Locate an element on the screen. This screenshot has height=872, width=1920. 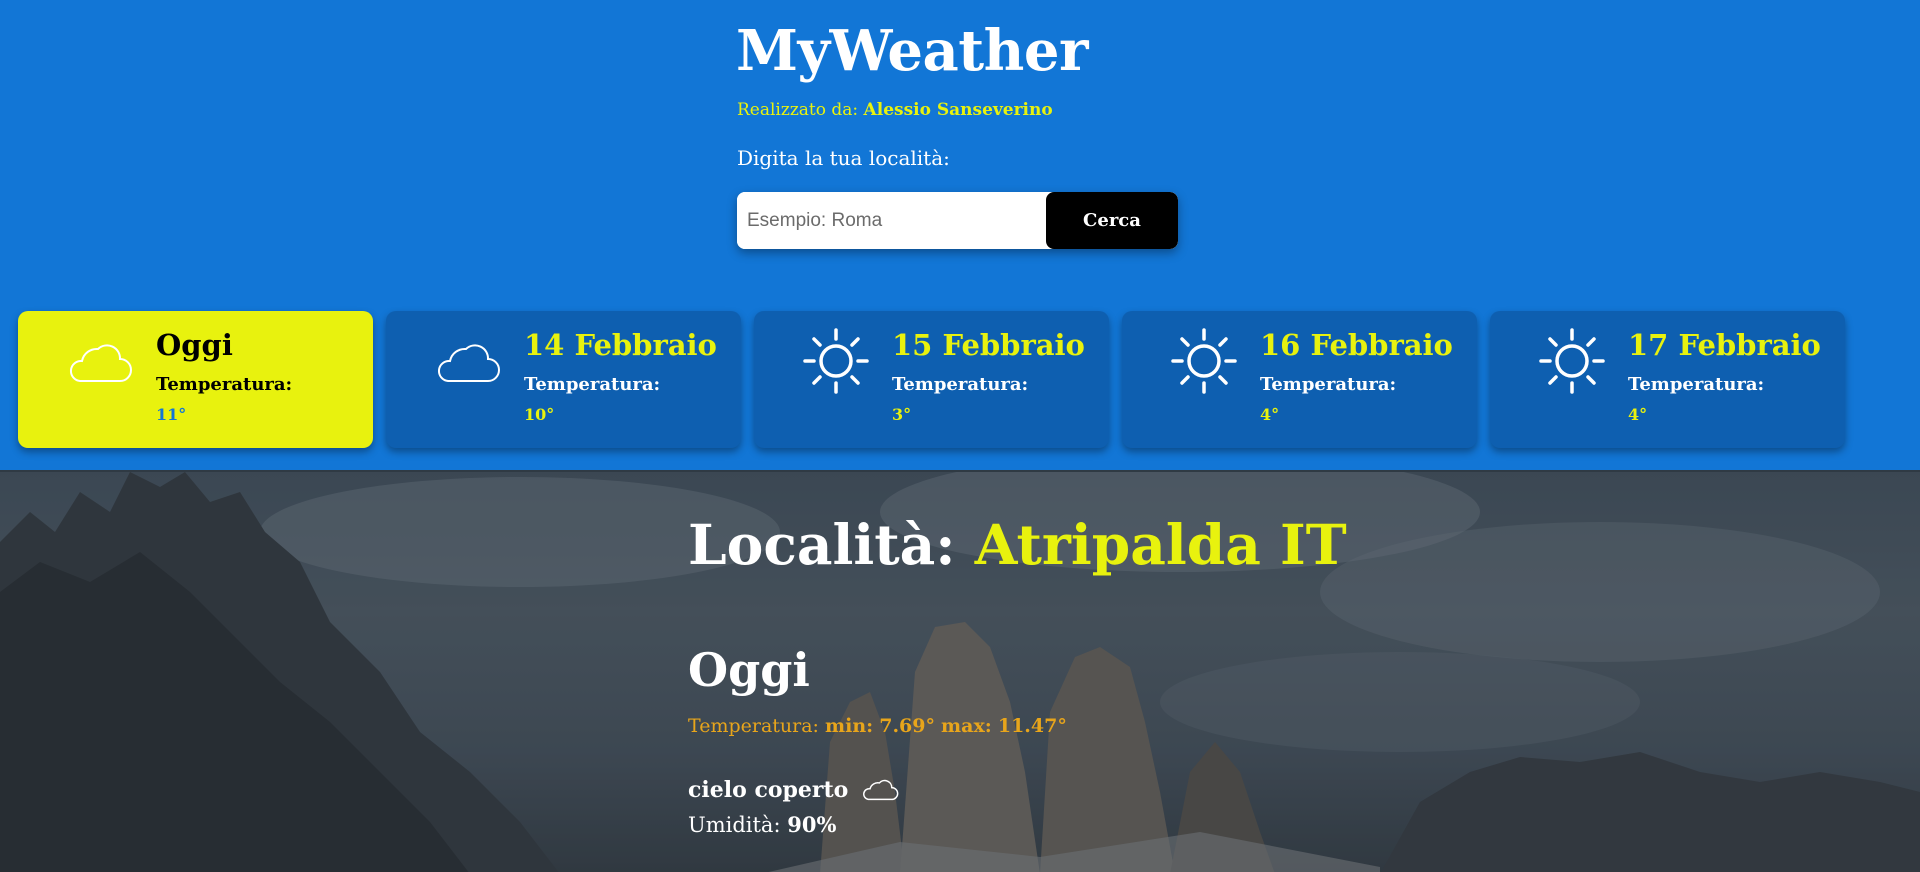
forecast-card-15-febbraio: 15 Febbraio Temperatura: 3° is located at coordinates (931, 379).